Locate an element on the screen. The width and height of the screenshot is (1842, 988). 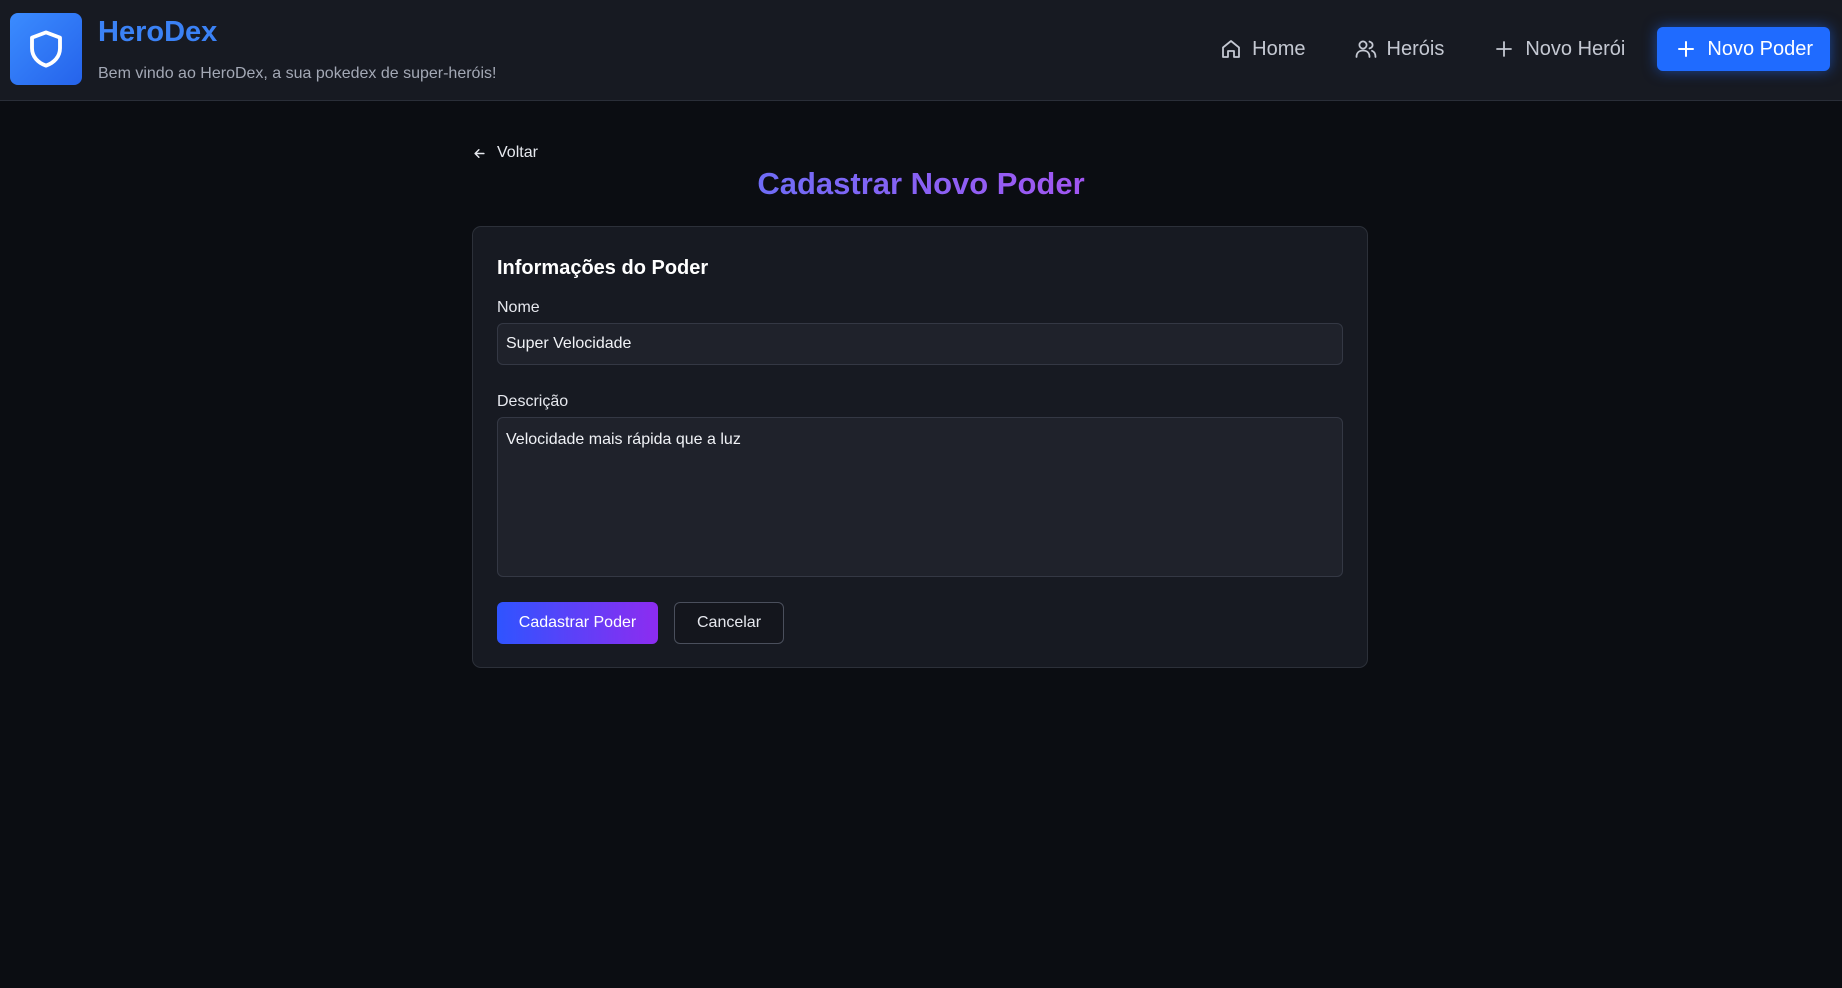
main-nav: Home Heróis Novo Herói Novo Poder is located at coordinates (1506, 49).